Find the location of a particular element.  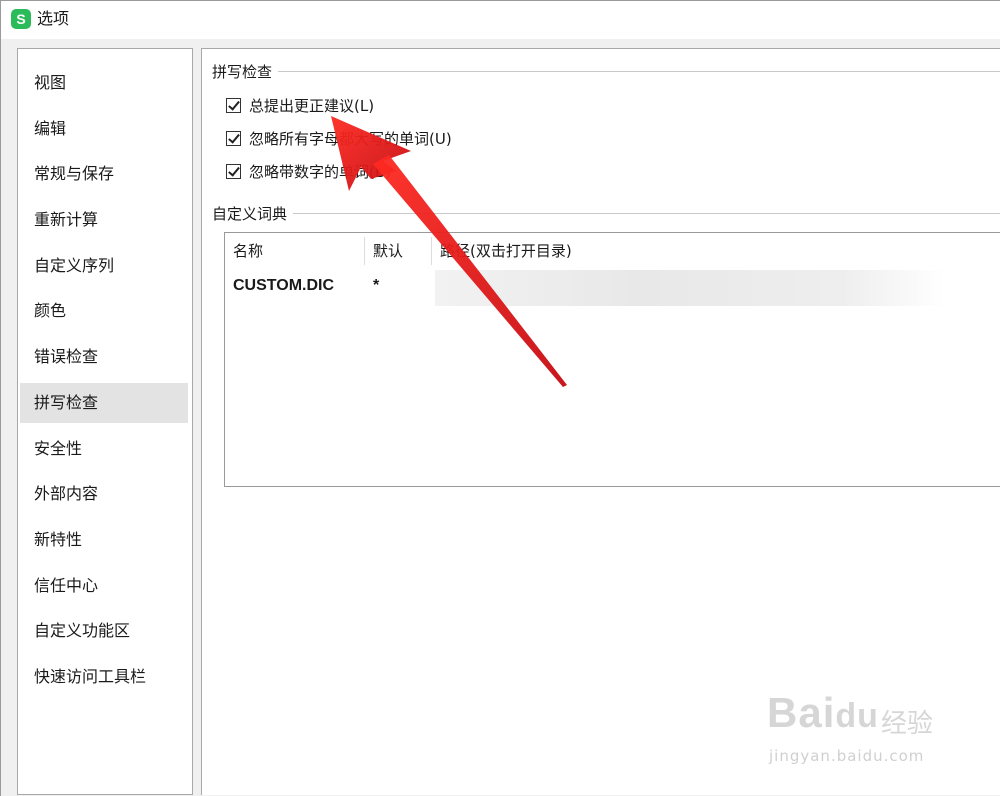

watermark-brand: Baidu is located at coordinates (823, 712).